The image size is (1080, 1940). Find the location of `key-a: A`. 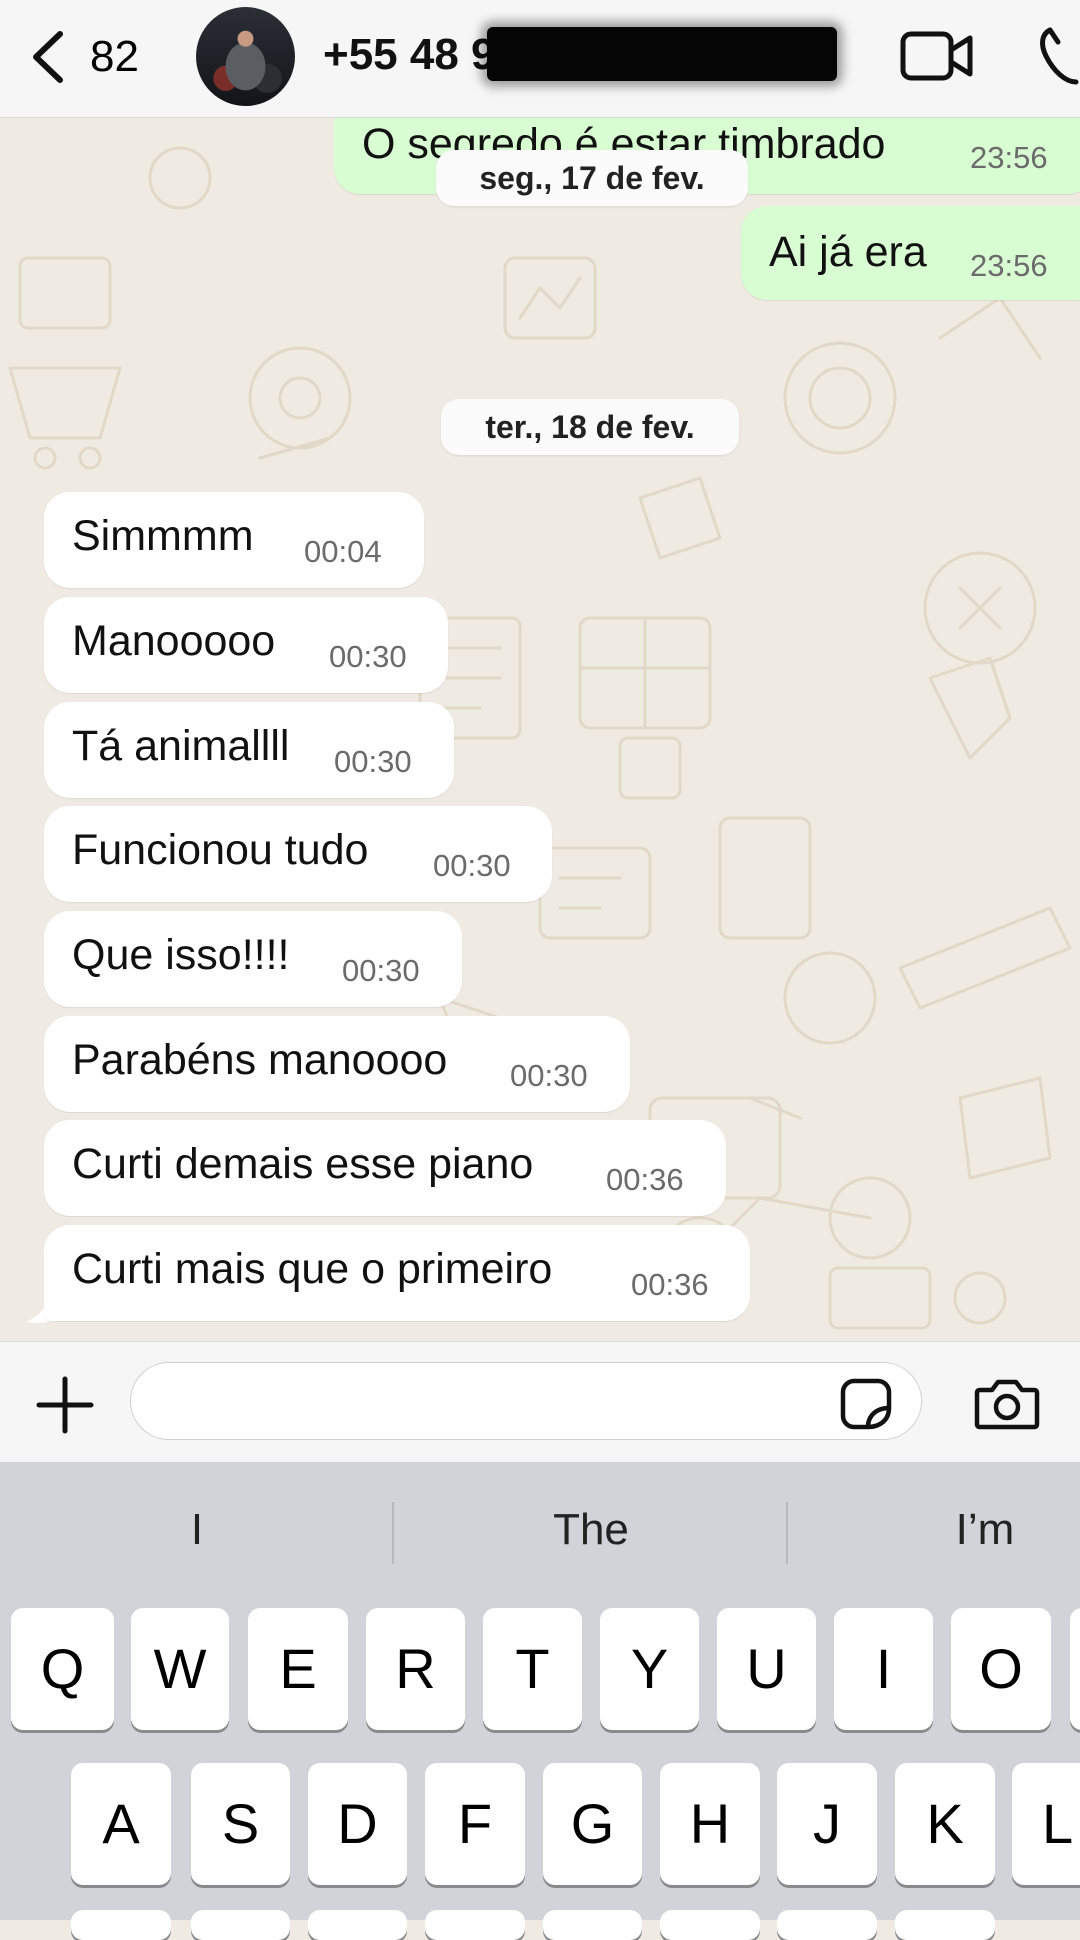

key-a: A is located at coordinates (121, 1824).